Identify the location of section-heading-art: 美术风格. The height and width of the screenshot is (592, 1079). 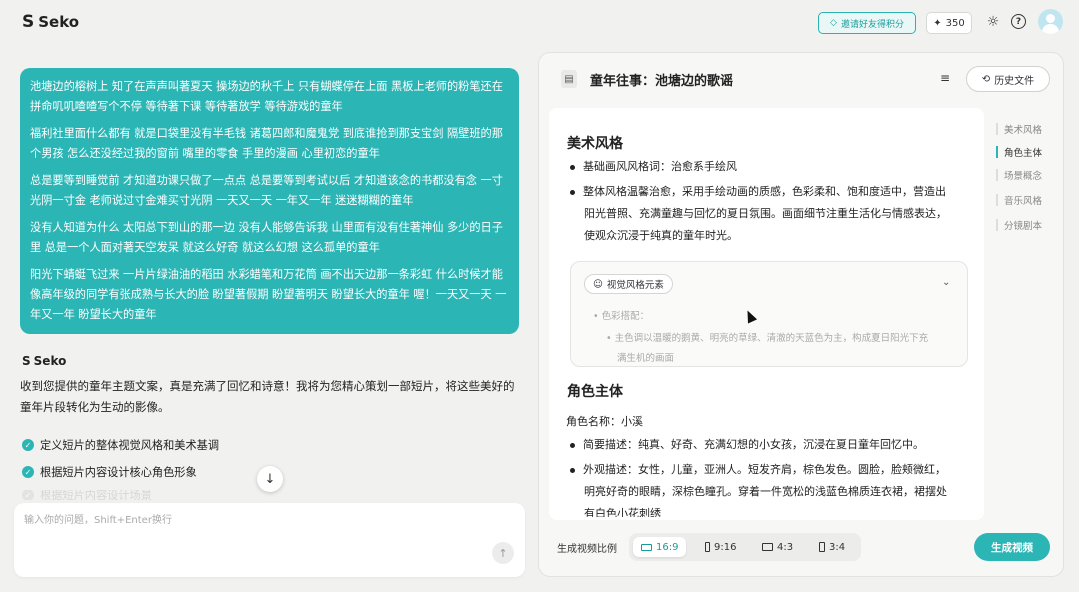
(595, 144).